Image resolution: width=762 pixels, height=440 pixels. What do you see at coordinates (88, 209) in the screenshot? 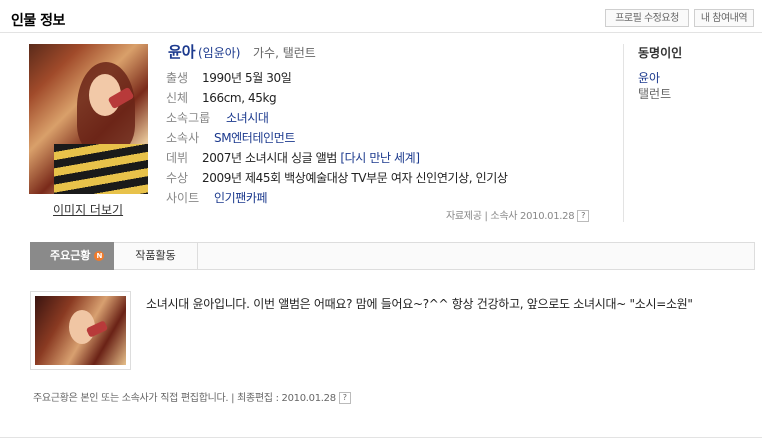
I see `more-images-link: 이미지 더보기` at bounding box center [88, 209].